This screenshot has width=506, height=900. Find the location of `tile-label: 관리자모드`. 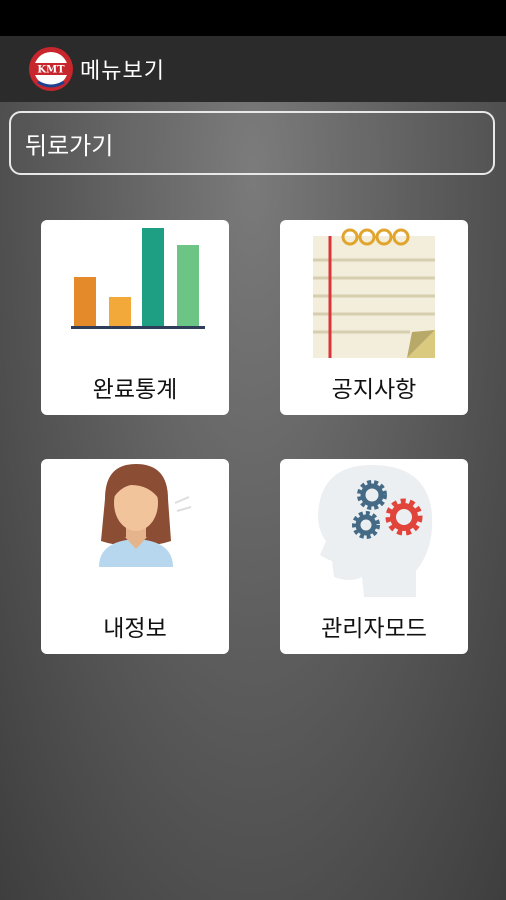

tile-label: 관리자모드 is located at coordinates (374, 629).